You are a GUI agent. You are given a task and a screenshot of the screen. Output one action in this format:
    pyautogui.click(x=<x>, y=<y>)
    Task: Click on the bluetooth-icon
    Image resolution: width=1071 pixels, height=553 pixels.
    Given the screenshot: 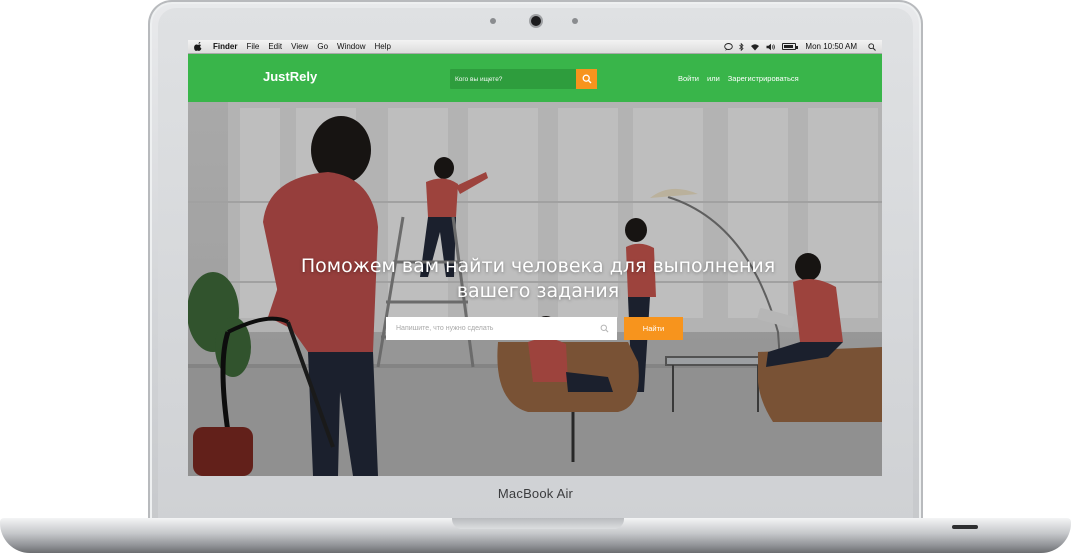 What is the action you would take?
    pyautogui.click(x=741, y=46)
    